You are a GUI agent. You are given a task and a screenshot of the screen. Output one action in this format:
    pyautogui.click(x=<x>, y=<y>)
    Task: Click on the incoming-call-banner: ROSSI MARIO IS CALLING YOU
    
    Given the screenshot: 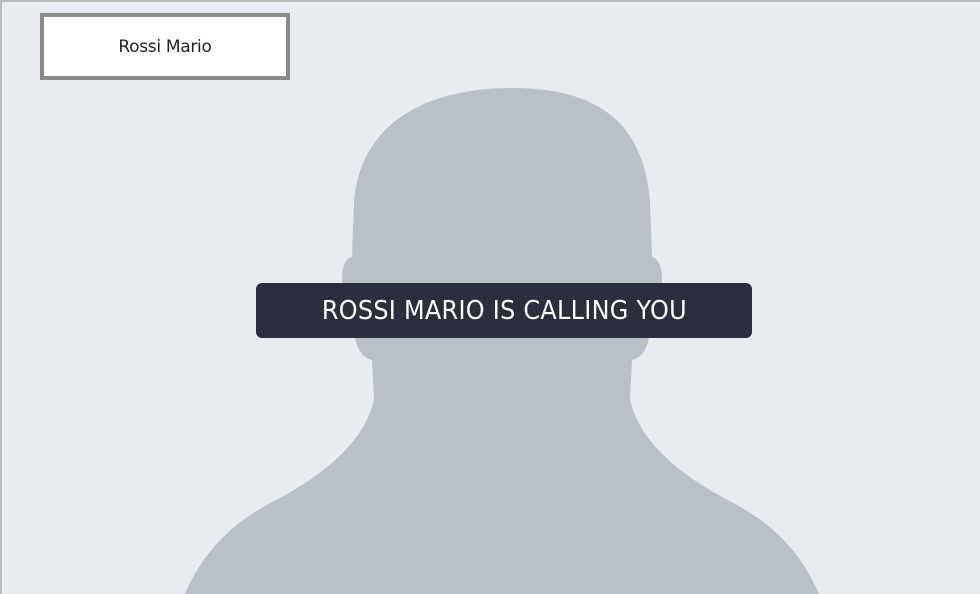 What is the action you would take?
    pyautogui.click(x=504, y=310)
    